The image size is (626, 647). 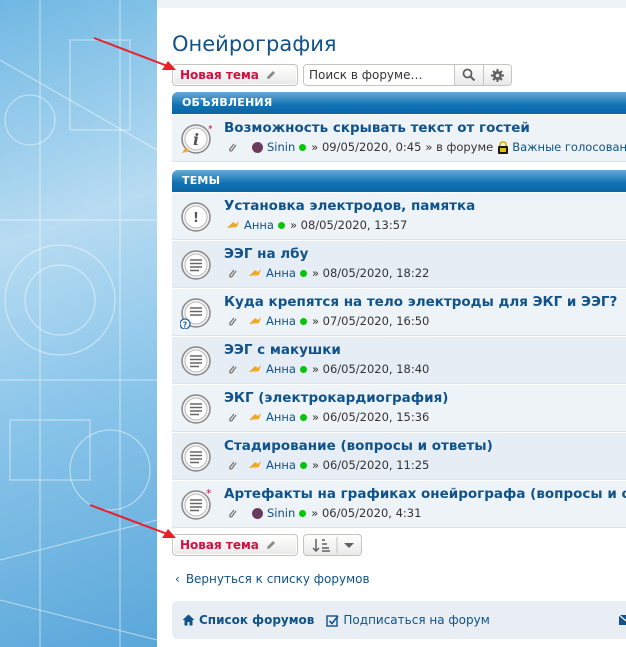 What do you see at coordinates (325, 545) in the screenshot?
I see `sort-icon` at bounding box center [325, 545].